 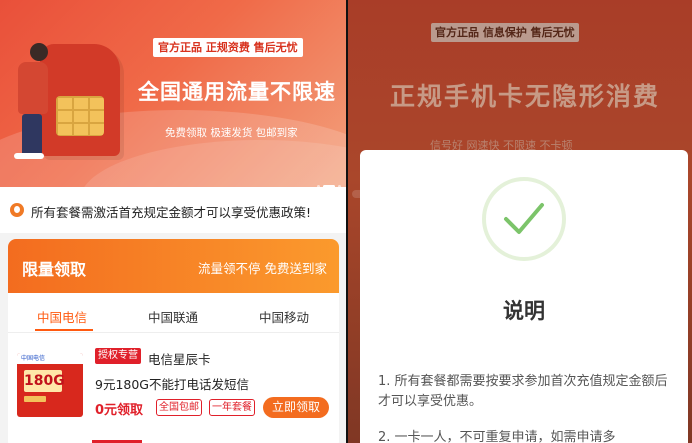 What do you see at coordinates (33, 88) in the screenshot?
I see `person-illustration` at bounding box center [33, 88].